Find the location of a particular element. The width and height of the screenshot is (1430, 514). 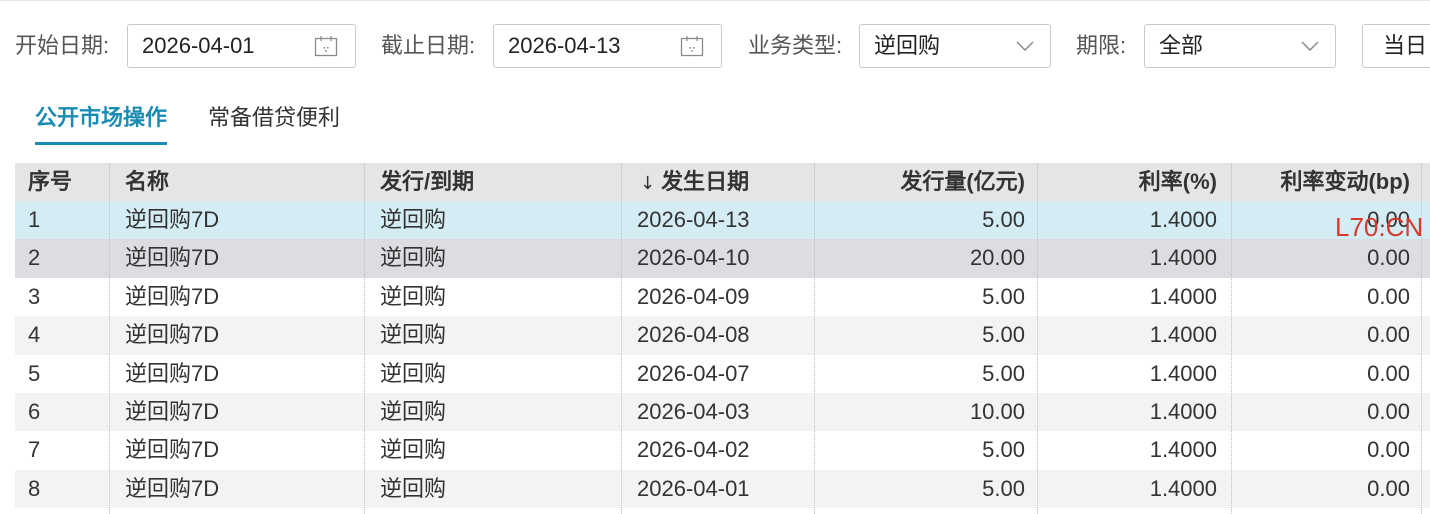

cell-date: 2026-04-01 is located at coordinates (693, 488).